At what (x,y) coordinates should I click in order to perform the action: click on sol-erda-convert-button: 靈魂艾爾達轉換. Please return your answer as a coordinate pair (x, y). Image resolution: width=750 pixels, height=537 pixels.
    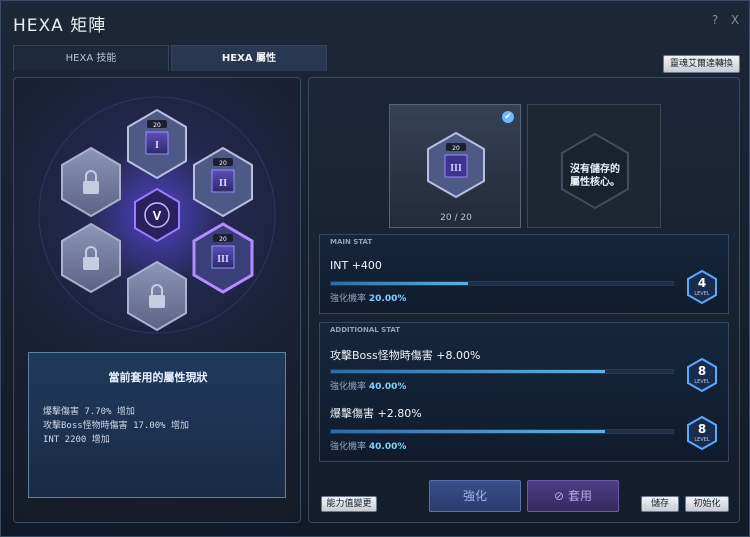
    Looking at the image, I should click on (701, 64).